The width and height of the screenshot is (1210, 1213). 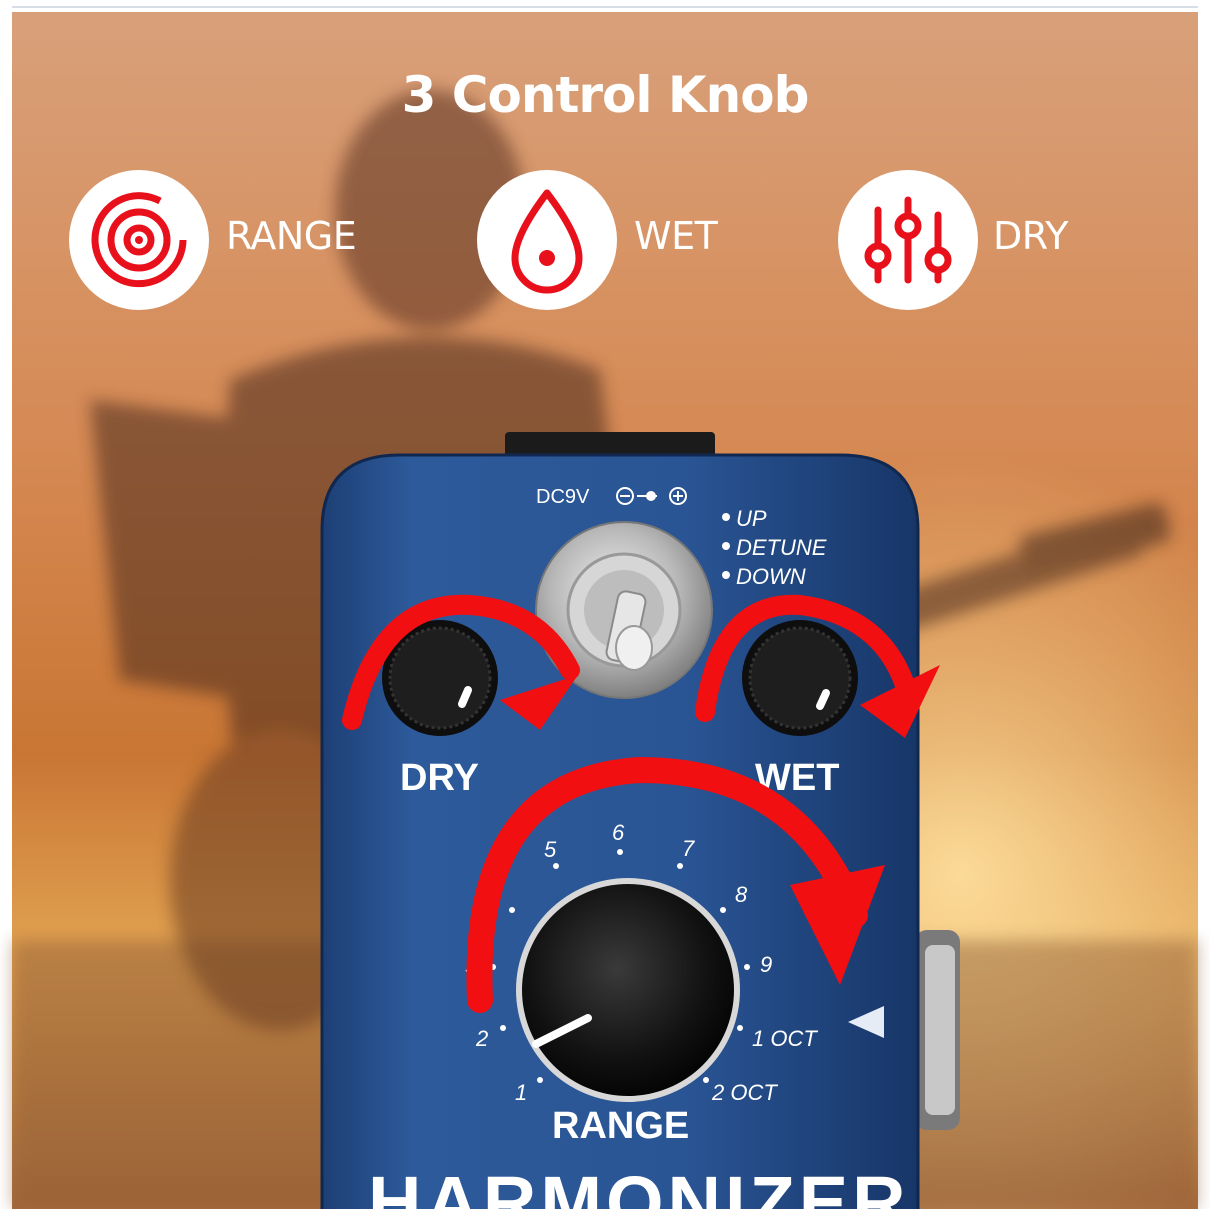 What do you see at coordinates (563, 497) in the screenshot?
I see `power-label: DC9V` at bounding box center [563, 497].